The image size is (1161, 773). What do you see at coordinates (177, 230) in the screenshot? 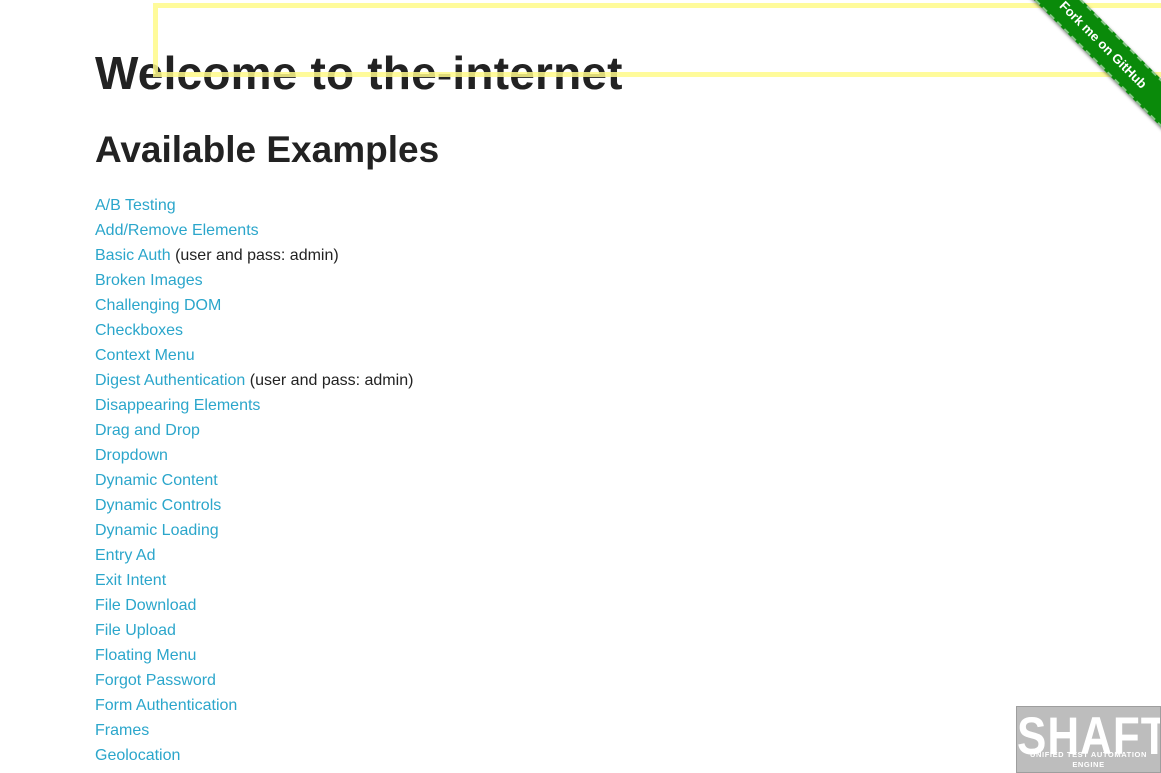
I see `example-link: Add/Remove Elements` at bounding box center [177, 230].